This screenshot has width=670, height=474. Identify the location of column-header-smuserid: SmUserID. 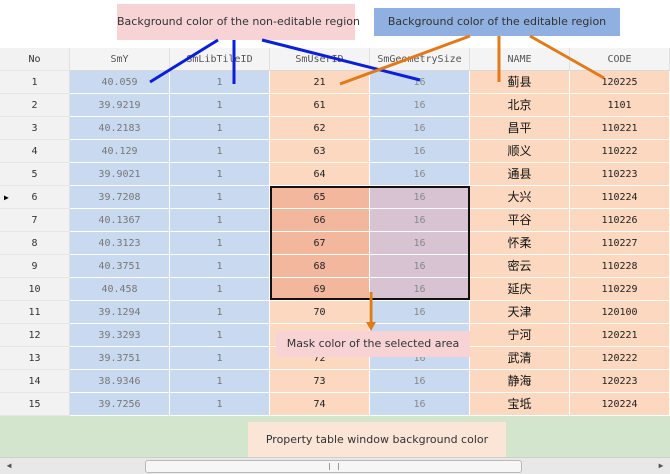
(320, 59).